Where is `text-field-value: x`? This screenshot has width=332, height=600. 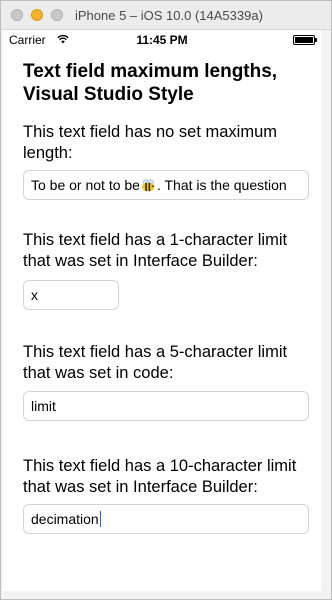 text-field-value: x is located at coordinates (34, 295).